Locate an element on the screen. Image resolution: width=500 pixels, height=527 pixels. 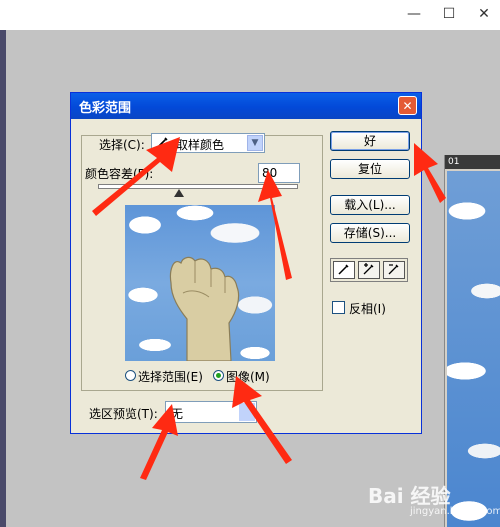
preview-value: 无 is located at coordinates (177, 414).